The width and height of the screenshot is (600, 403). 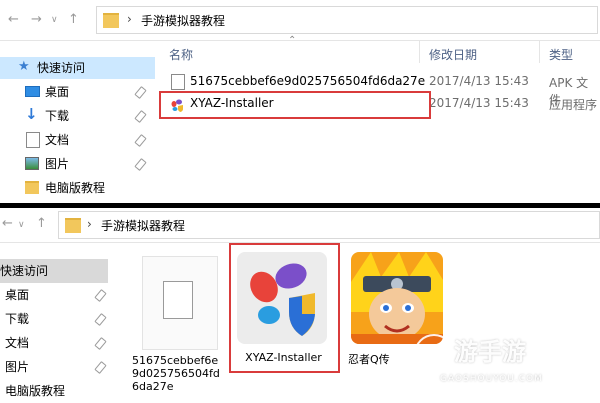 I want to click on watermark-logo-icon, so click(x=434, y=354).